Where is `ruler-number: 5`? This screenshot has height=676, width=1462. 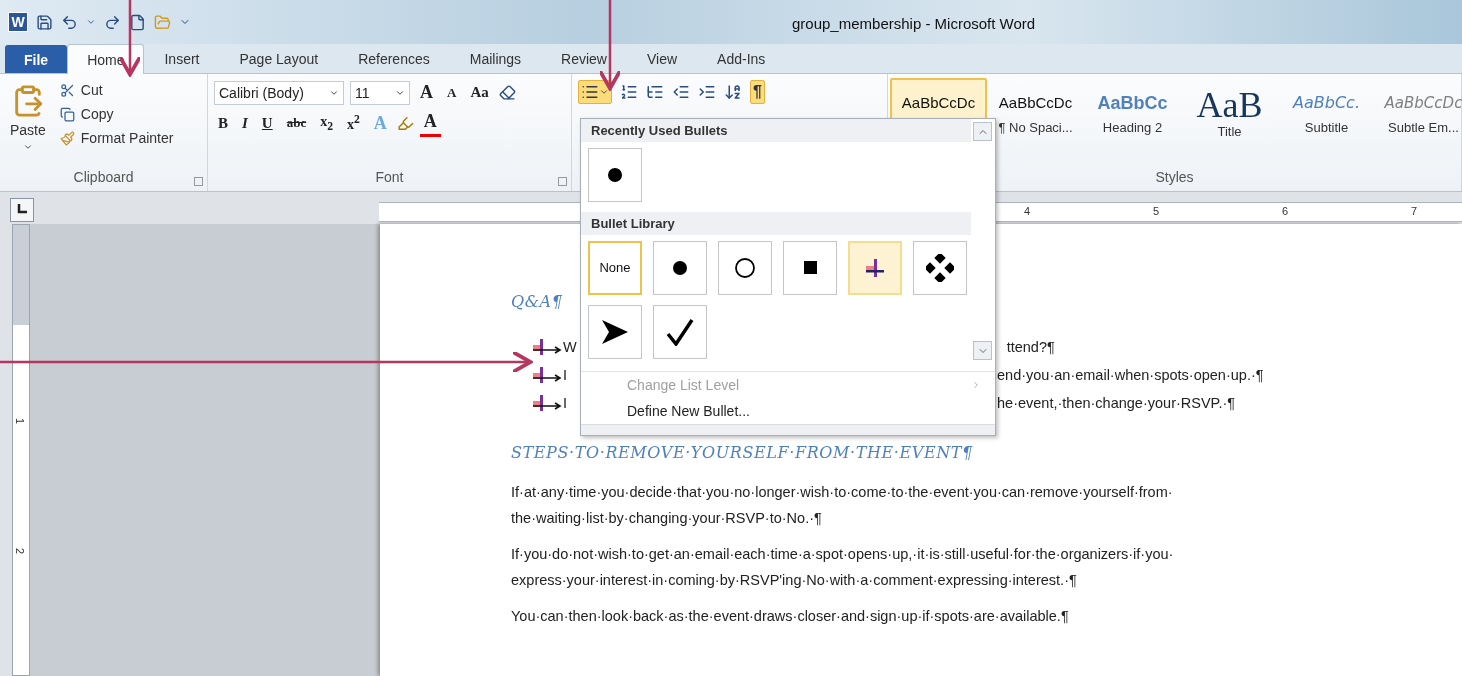 ruler-number: 5 is located at coordinates (1156, 211).